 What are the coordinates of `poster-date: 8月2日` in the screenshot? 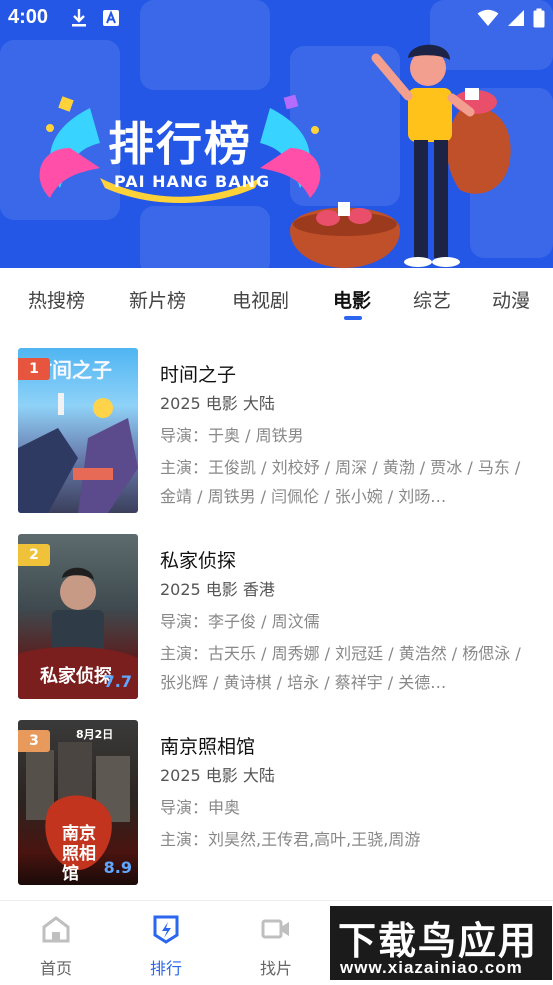 It's located at (95, 734).